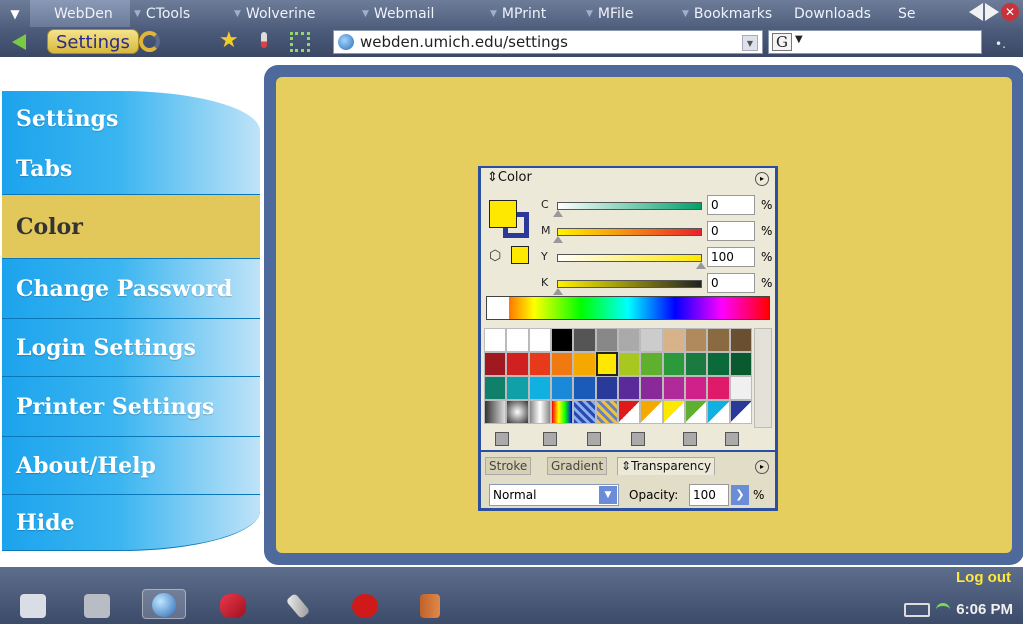 Image resolution: width=1023 pixels, height=624 pixels. Describe the element at coordinates (33, 606) in the screenshot. I see `robot-app-icon` at that location.